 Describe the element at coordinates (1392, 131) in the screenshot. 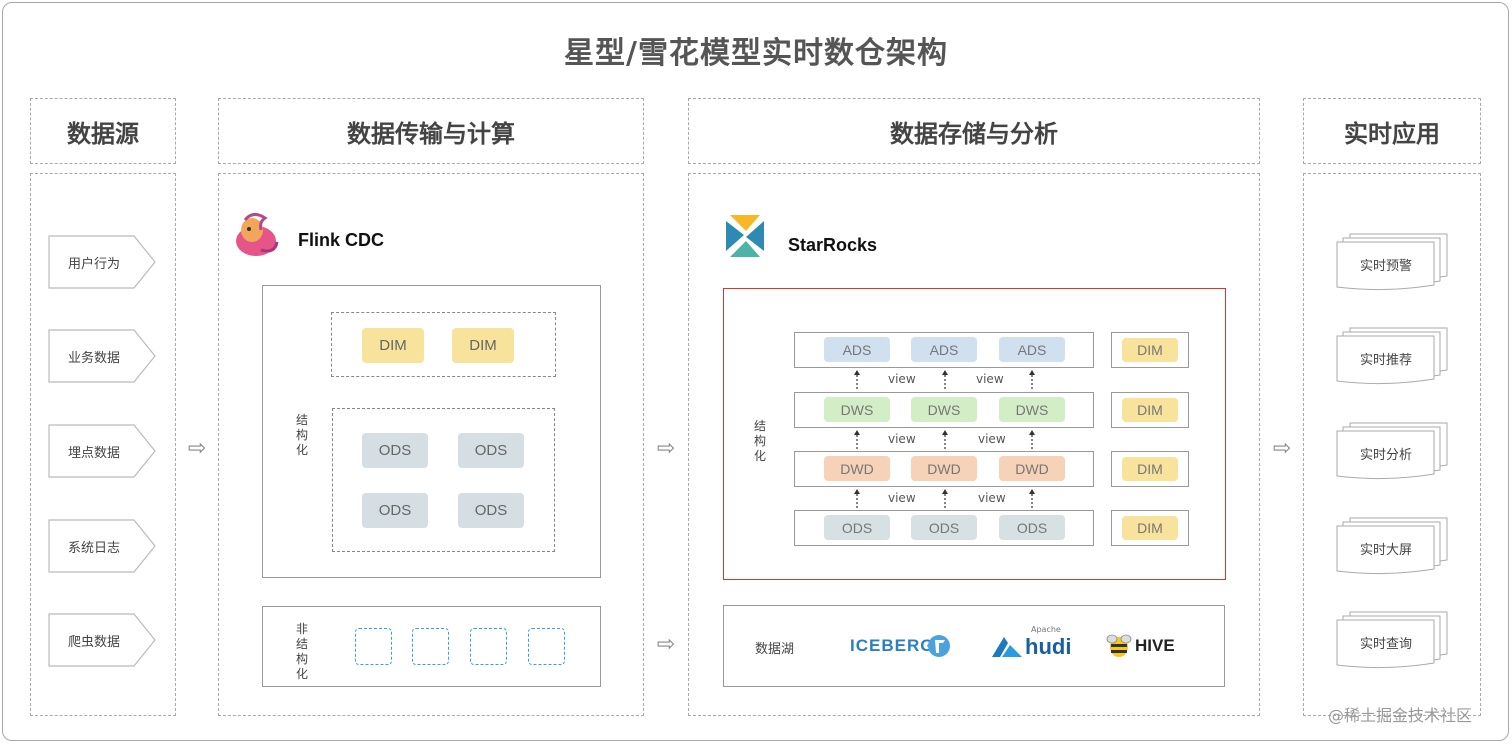

I see `column-header-apps: 实时应用` at that location.